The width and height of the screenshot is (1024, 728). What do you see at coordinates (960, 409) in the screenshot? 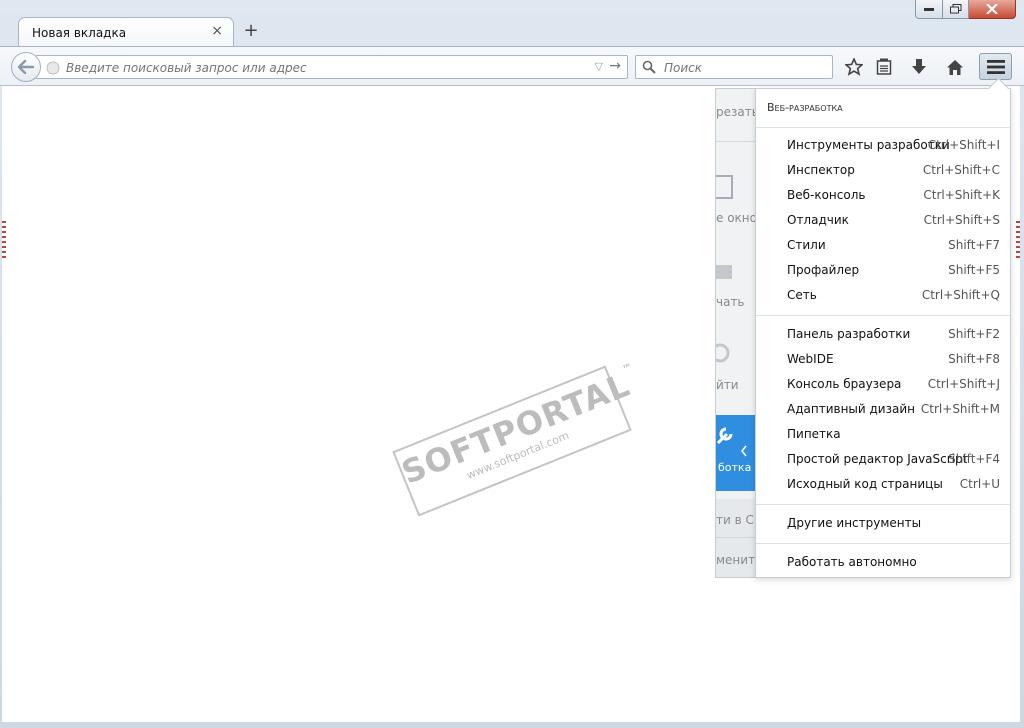
I see `menu-item-shortcut: Ctrl+Shift+M` at bounding box center [960, 409].